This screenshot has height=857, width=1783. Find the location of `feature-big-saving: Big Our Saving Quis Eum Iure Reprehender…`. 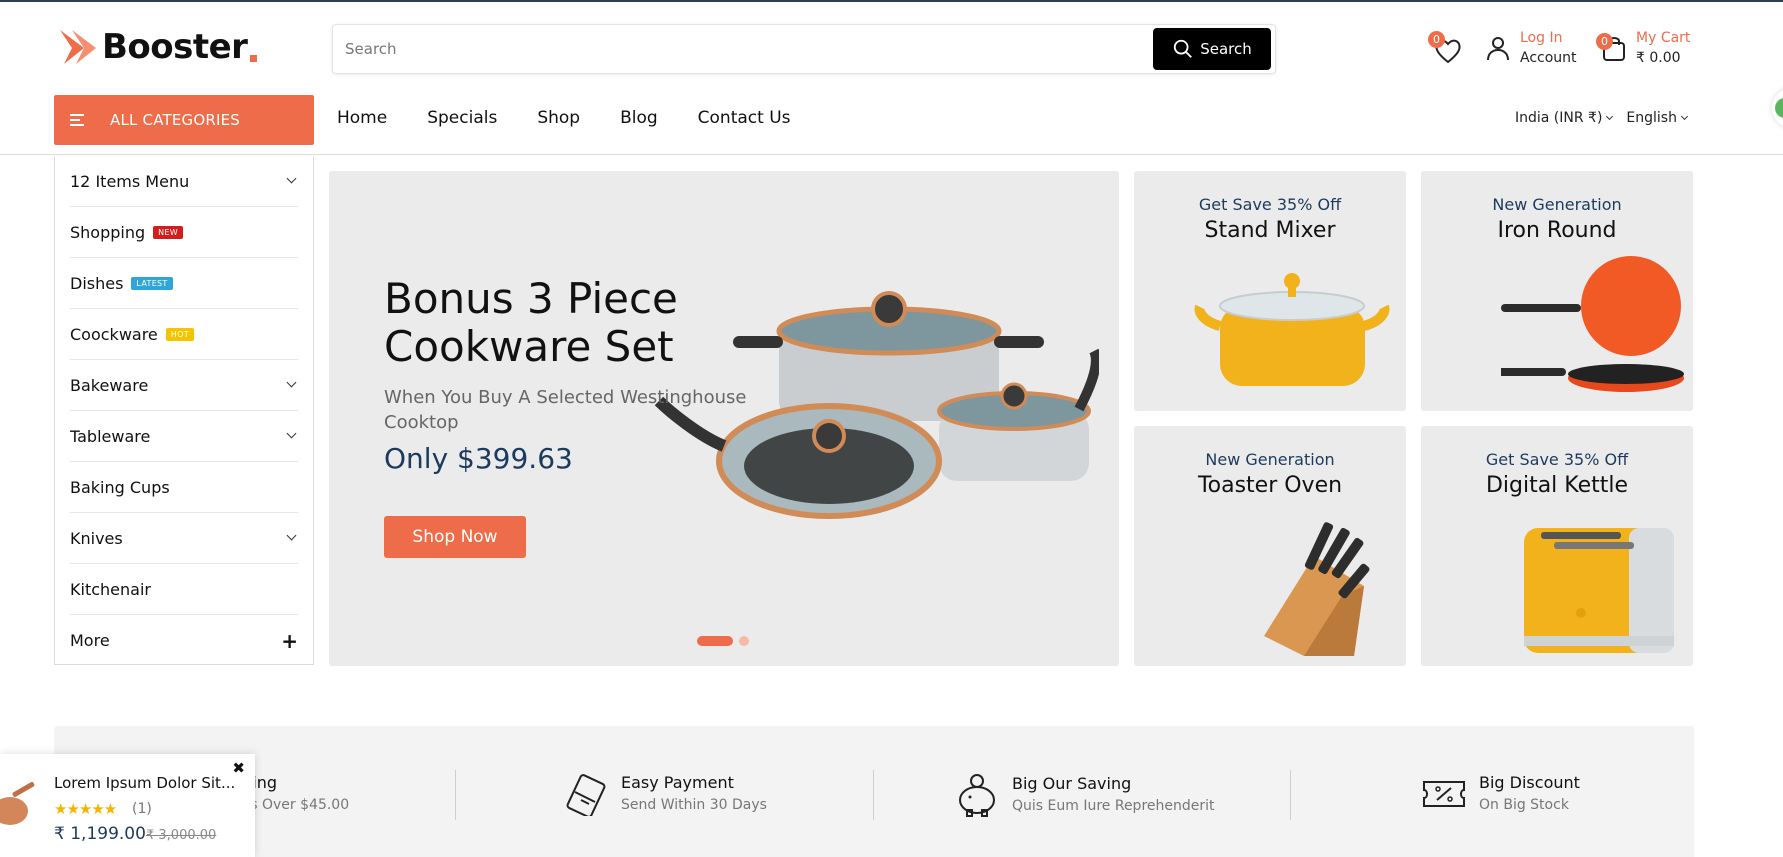

feature-big-saving: Big Our Saving Quis Eum Iure Reprehender… is located at coordinates (1084, 795).